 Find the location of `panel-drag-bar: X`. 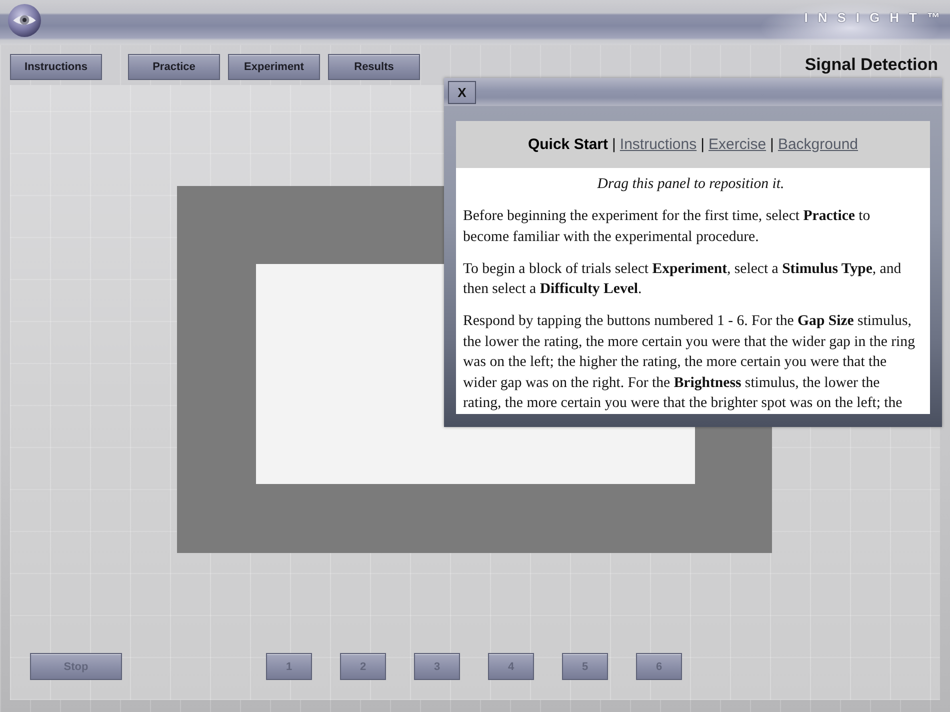

panel-drag-bar: X is located at coordinates (693, 92).